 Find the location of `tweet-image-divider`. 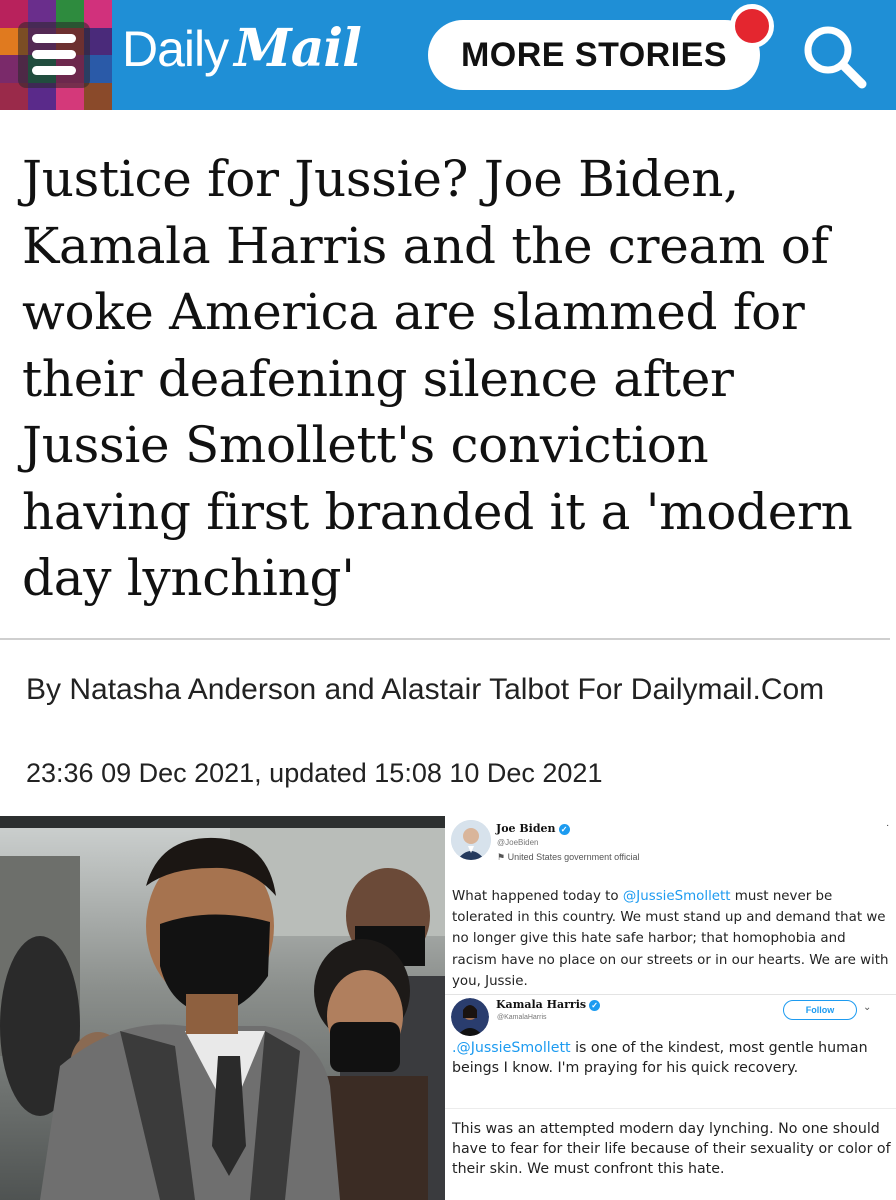

tweet-image-divider is located at coordinates (670, 1108).